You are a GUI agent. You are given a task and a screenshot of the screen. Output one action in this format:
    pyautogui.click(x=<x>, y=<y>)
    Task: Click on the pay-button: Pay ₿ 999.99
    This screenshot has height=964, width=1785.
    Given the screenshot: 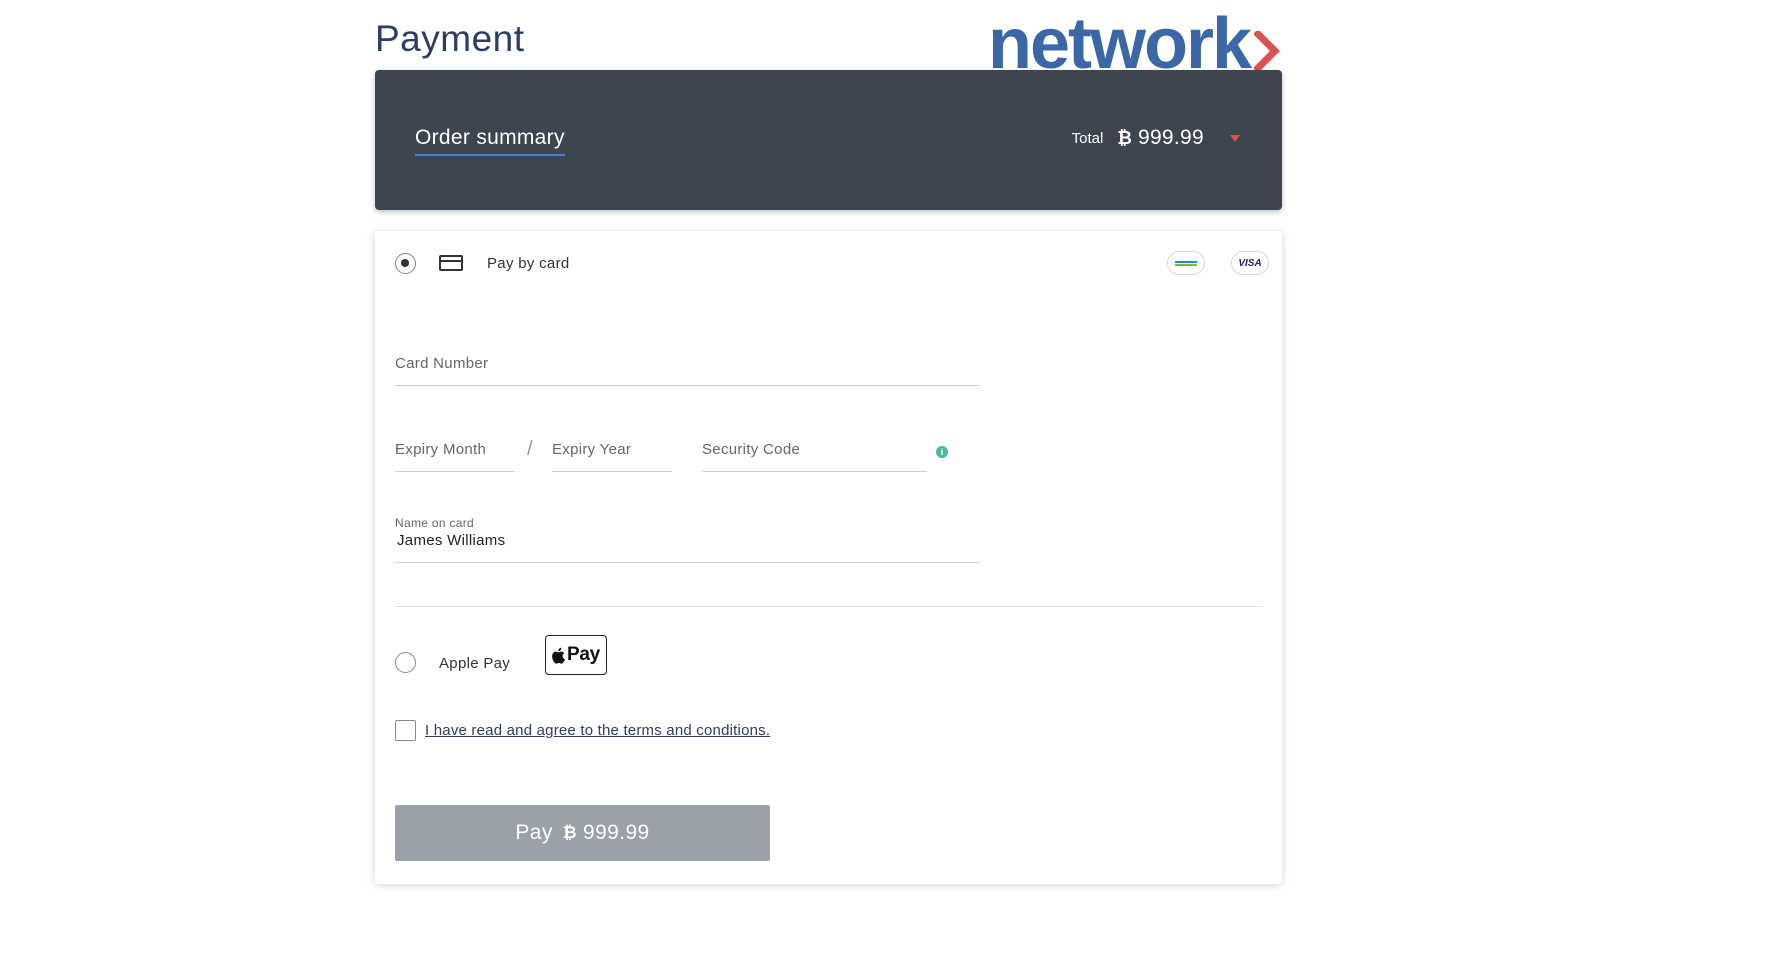 What is the action you would take?
    pyautogui.click(x=582, y=833)
    